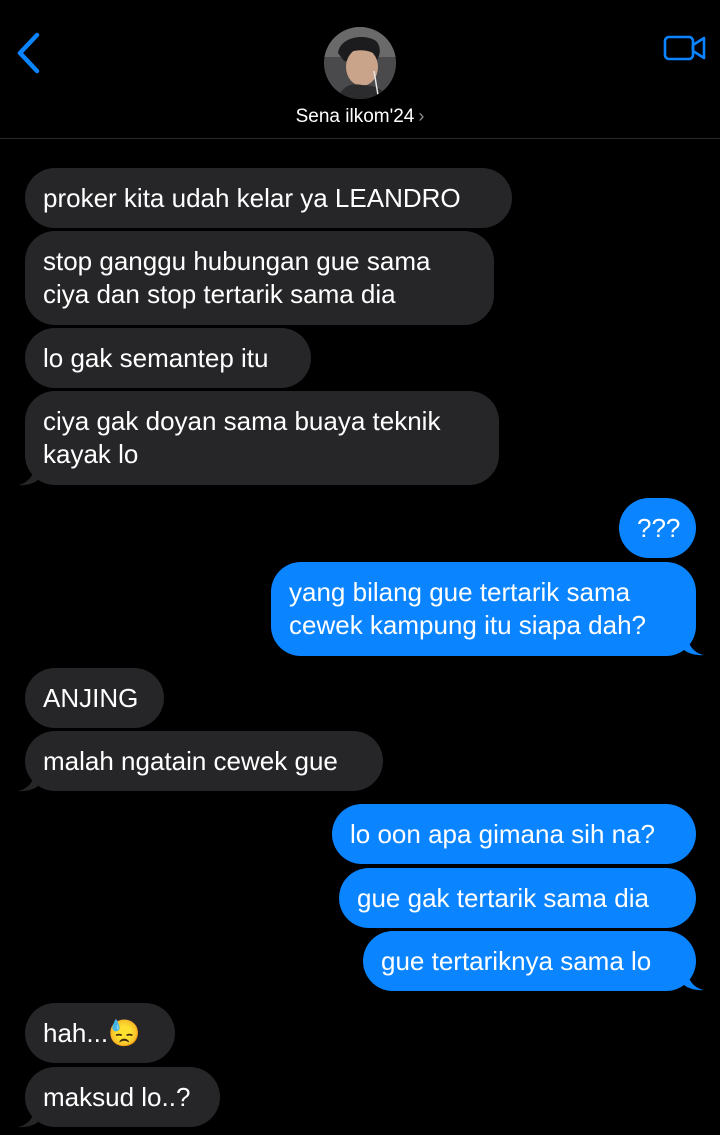  I want to click on message-text: ???, so click(659, 528).